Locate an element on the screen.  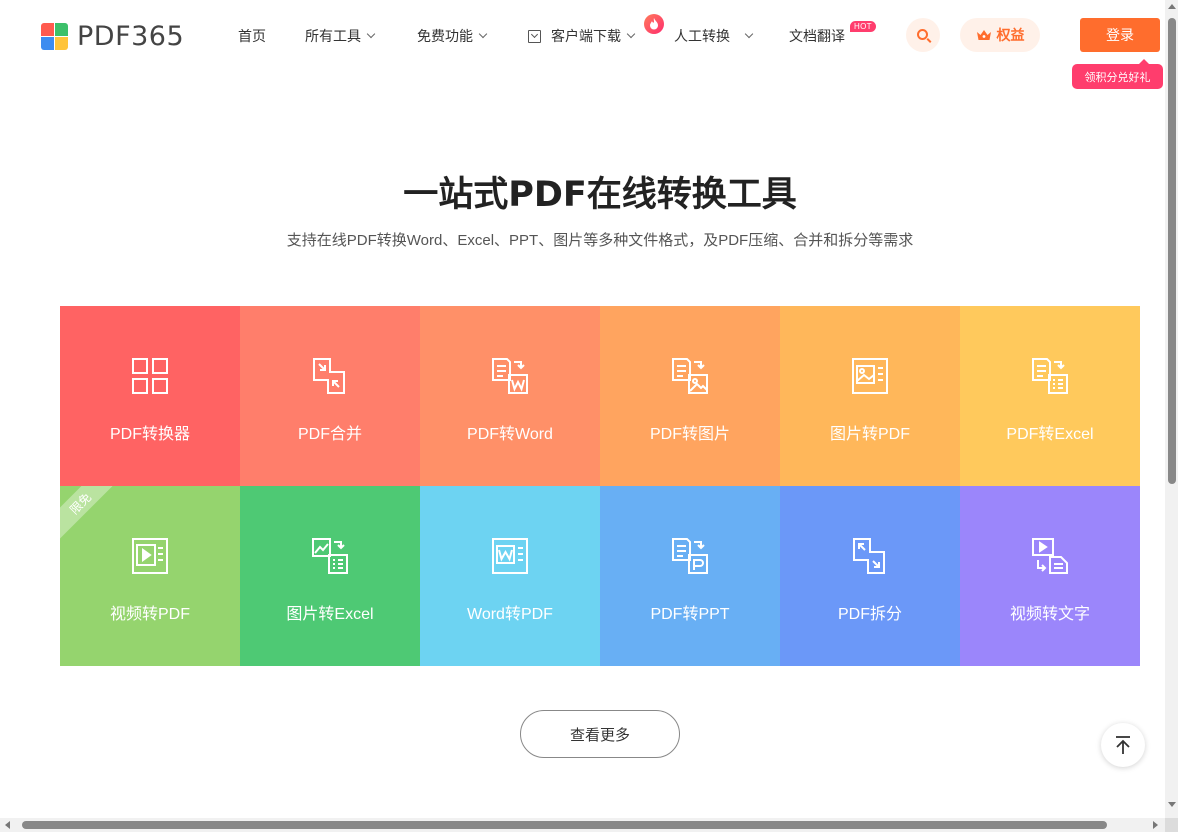
tool-label: 视频转文字 is located at coordinates (1049, 614).